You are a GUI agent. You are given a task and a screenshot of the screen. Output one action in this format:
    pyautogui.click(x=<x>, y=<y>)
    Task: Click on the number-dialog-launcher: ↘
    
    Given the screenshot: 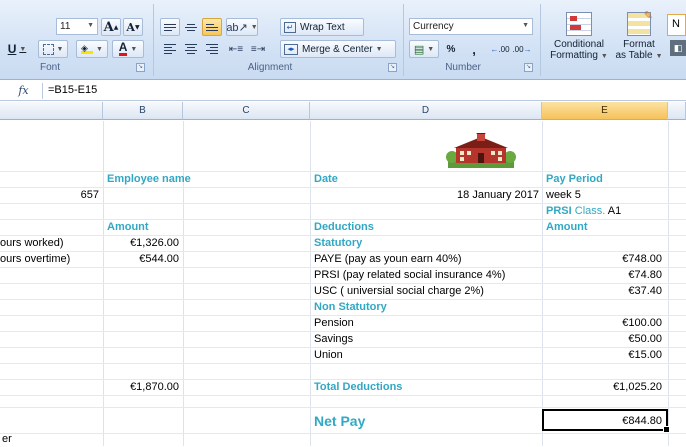 What is the action you would take?
    pyautogui.click(x=528, y=67)
    